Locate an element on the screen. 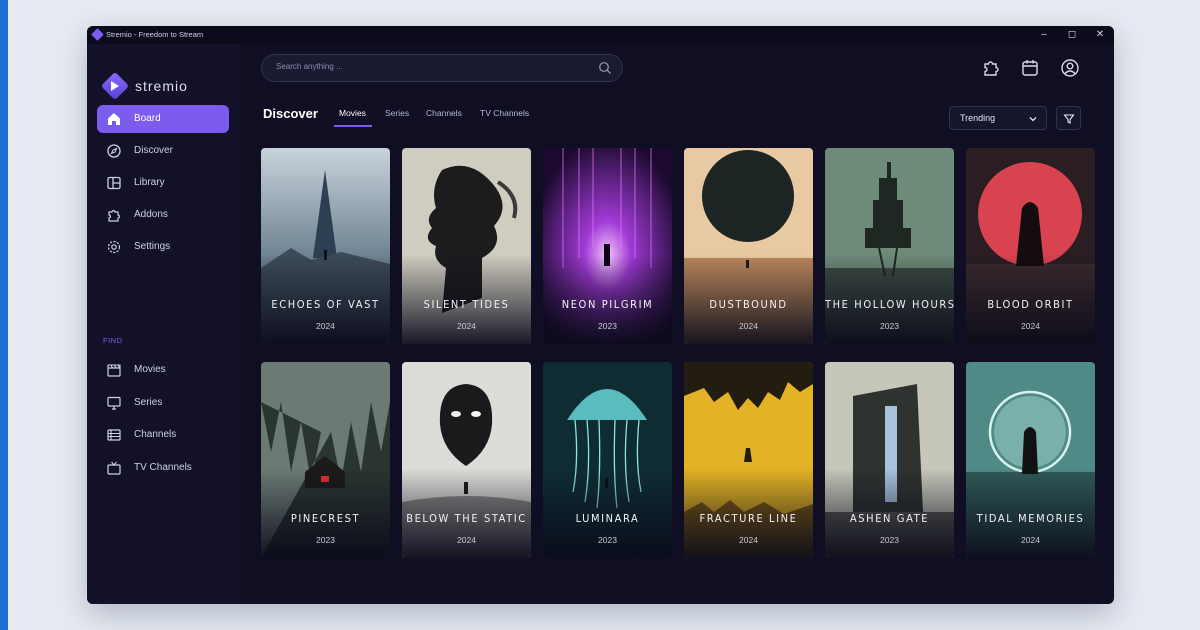 This screenshot has height=630, width=1200. movie-card: LUMINARA 2023 is located at coordinates (607, 460).